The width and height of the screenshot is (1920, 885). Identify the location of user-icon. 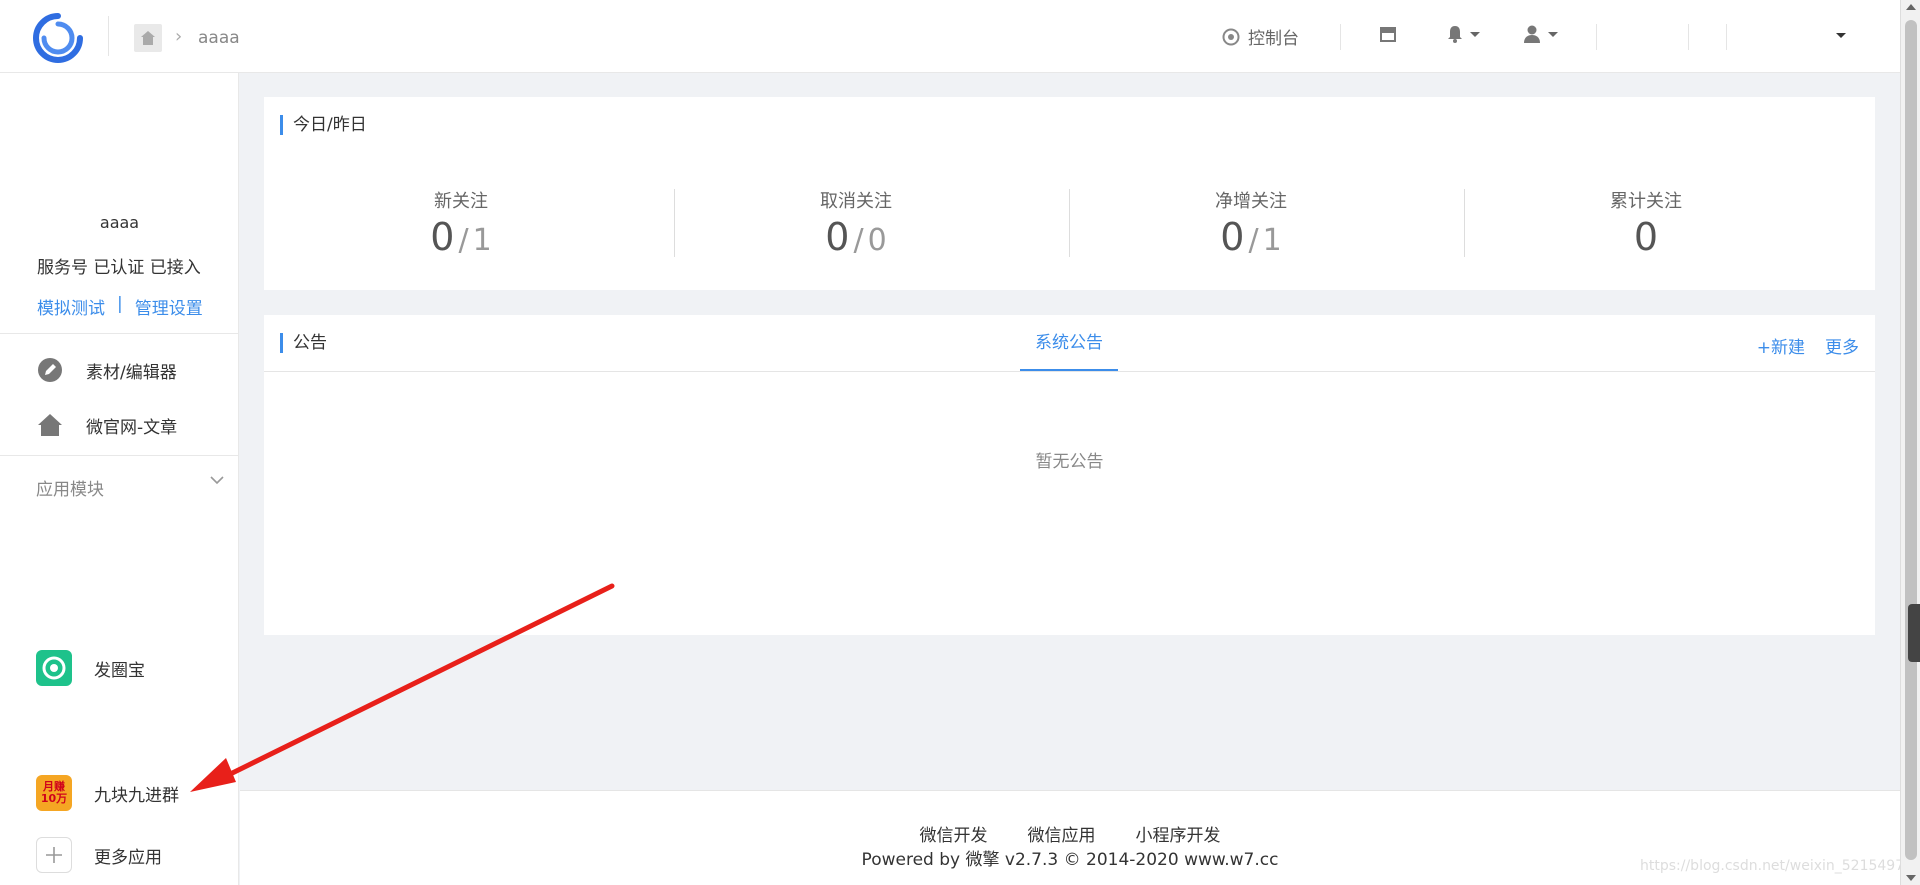
(1532, 34).